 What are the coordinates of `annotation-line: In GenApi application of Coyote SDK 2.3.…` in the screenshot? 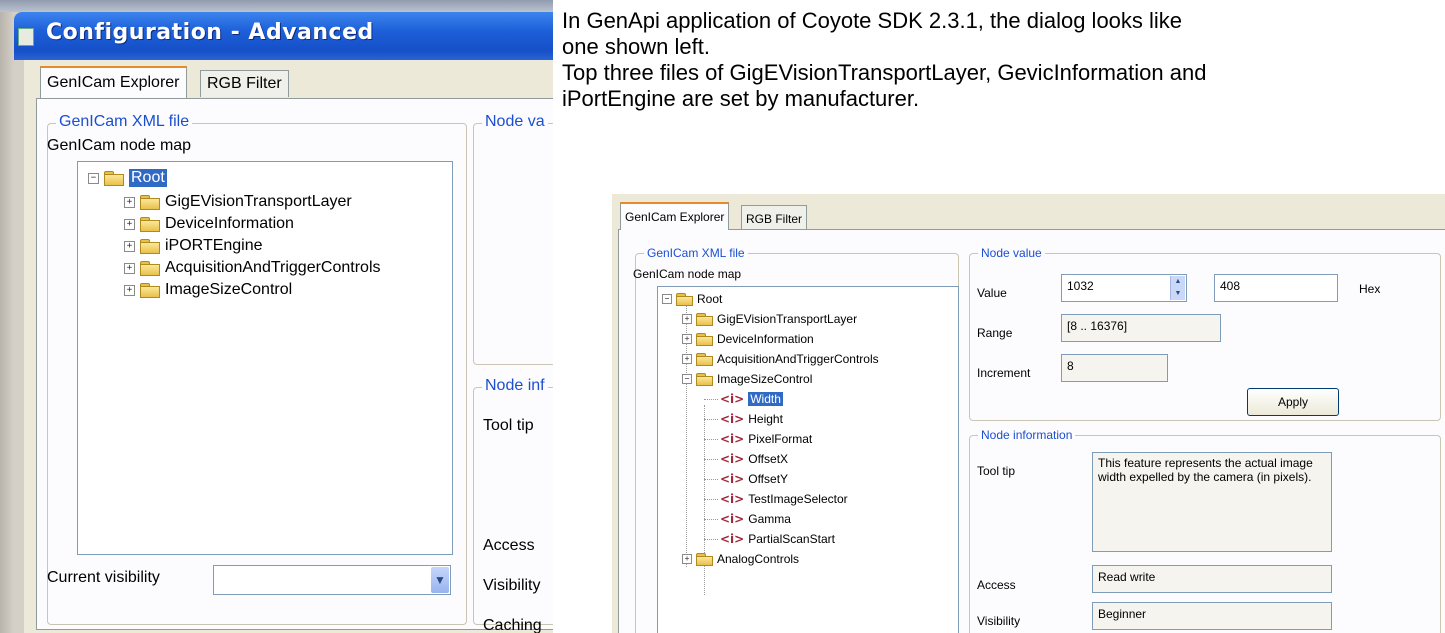 It's located at (872, 20).